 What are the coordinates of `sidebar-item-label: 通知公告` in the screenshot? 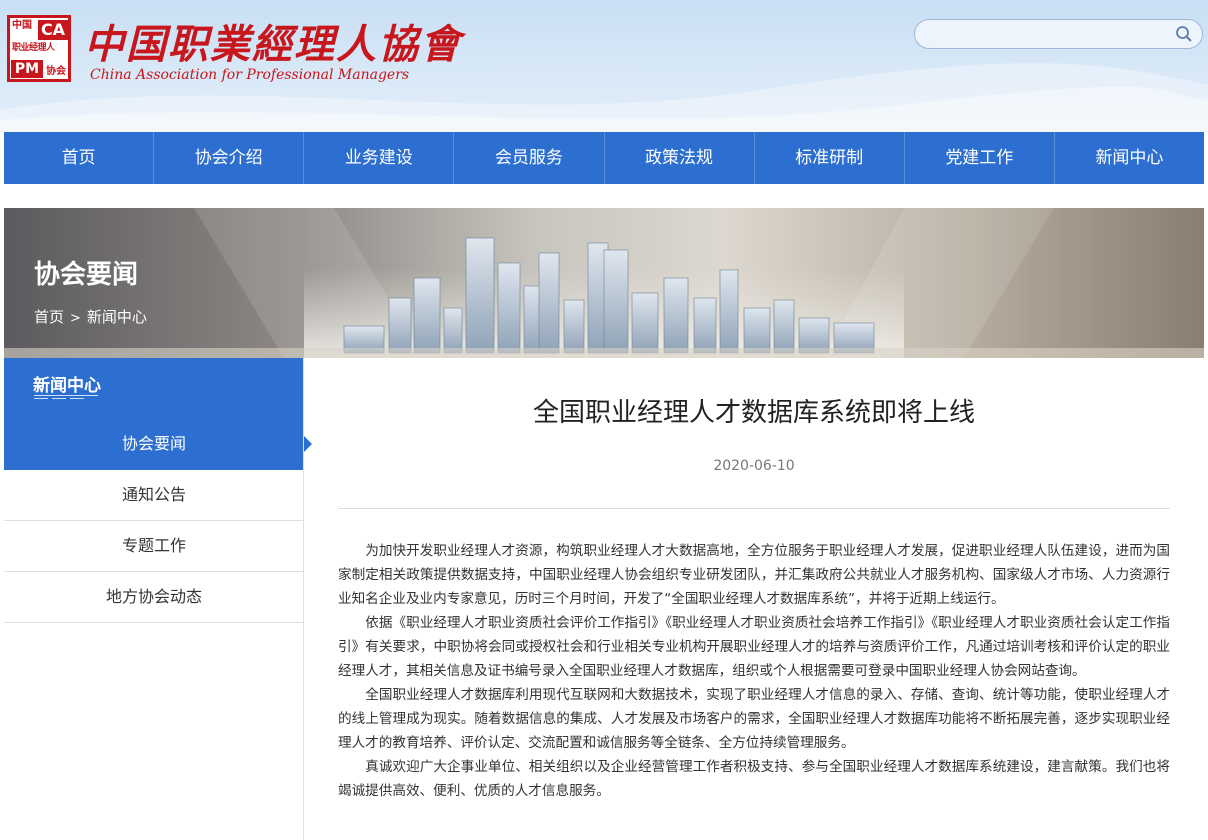 It's located at (153, 494).